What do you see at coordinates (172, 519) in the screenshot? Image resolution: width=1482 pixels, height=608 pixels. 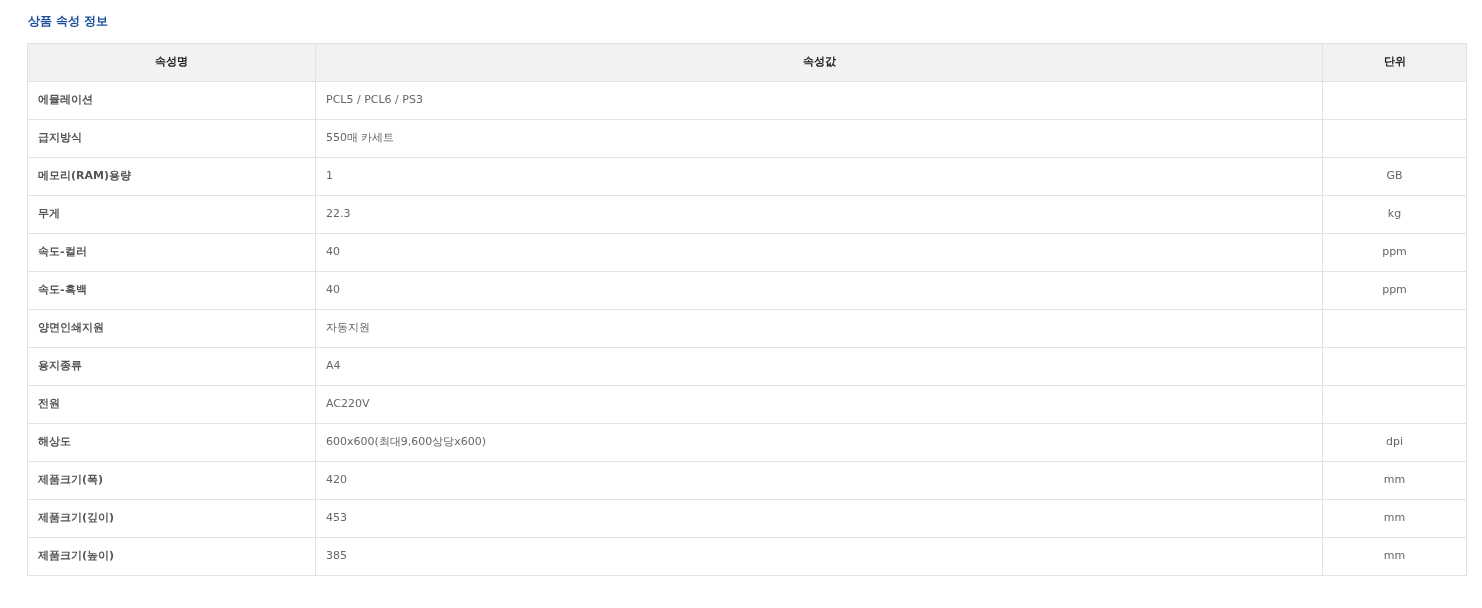 I see `table-cell: 제품크기(깊이)` at bounding box center [172, 519].